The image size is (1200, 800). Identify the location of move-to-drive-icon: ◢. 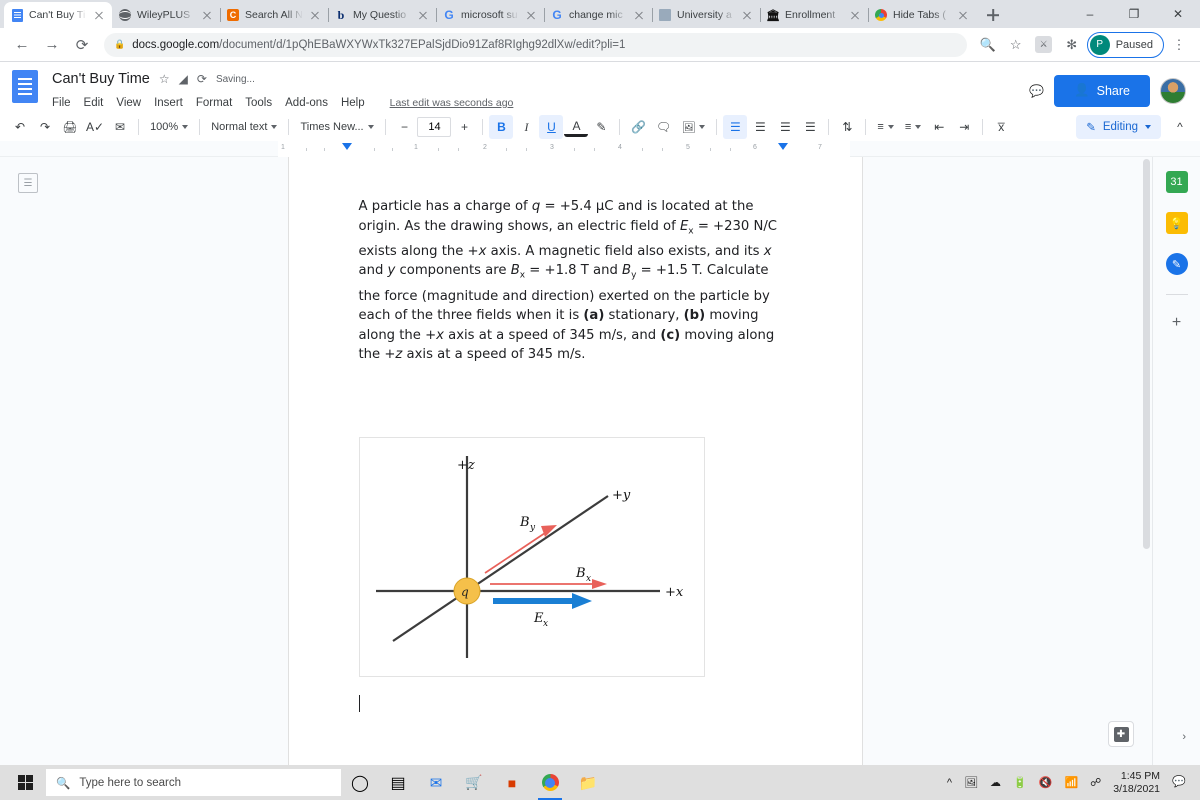
(183, 79).